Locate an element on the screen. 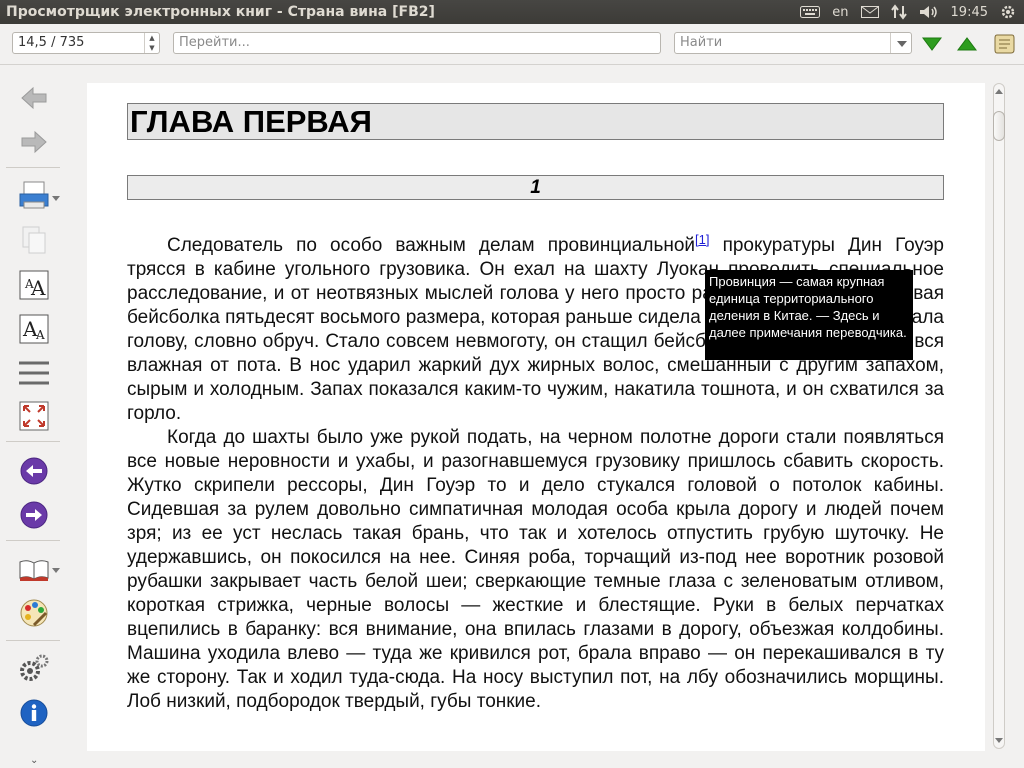 The width and height of the screenshot is (1024, 768). settings-button is located at coordinates (34, 668).